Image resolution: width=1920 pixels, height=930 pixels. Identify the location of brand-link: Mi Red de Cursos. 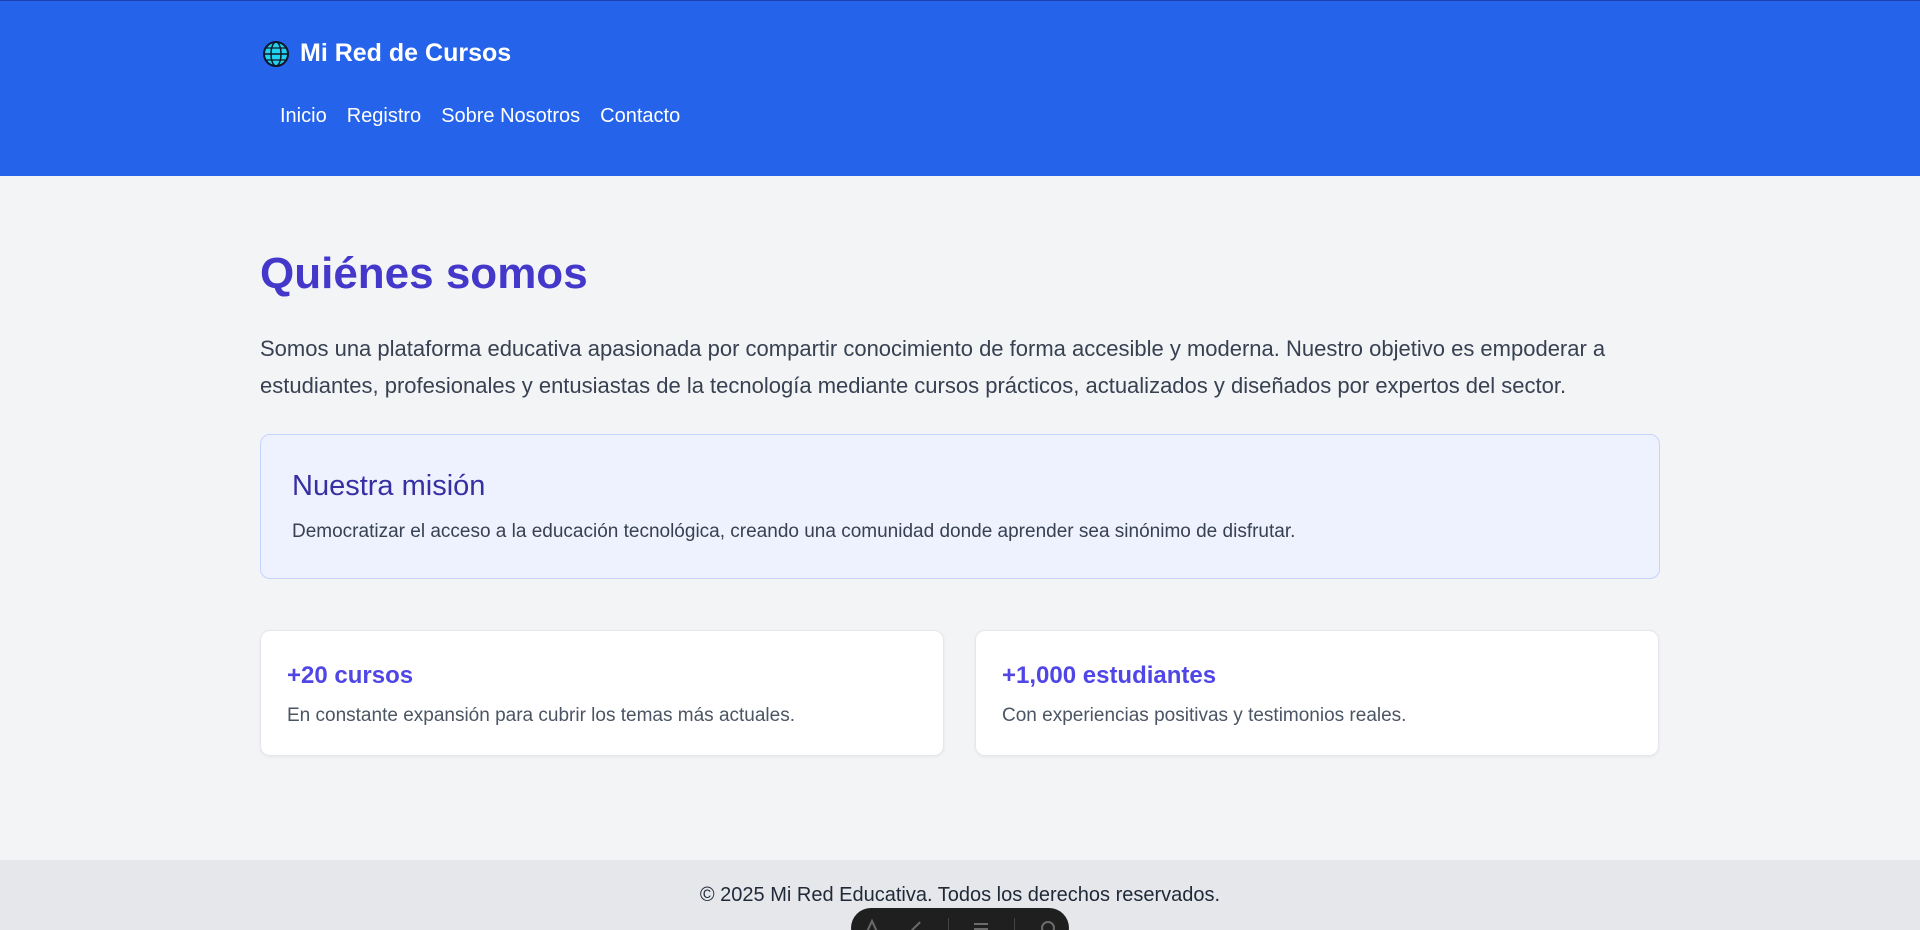
(386, 53).